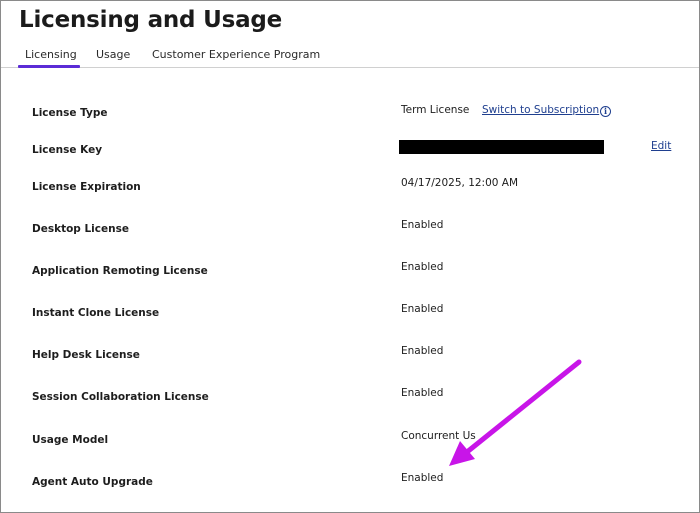  What do you see at coordinates (86, 355) in the screenshot?
I see `help-desk-license-label: Help Desk License` at bounding box center [86, 355].